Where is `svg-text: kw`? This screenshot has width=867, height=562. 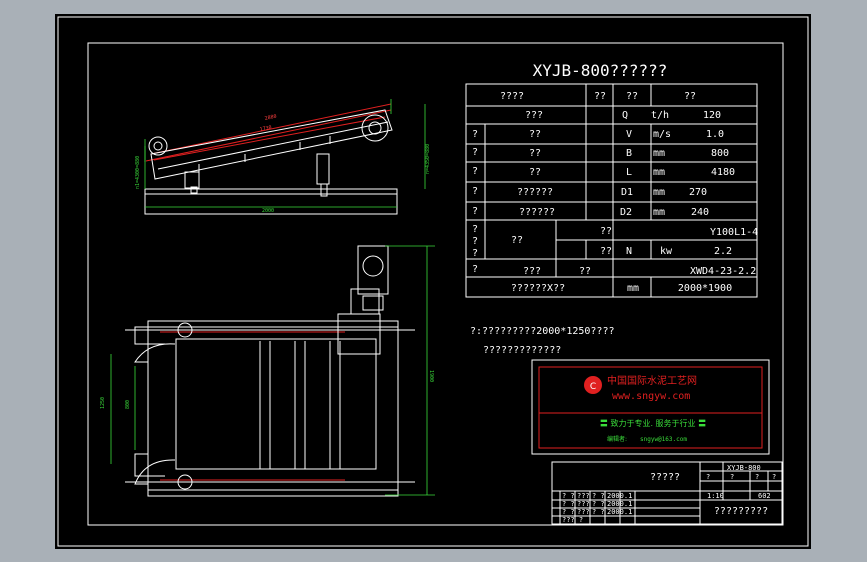 svg-text: kw is located at coordinates (666, 251).